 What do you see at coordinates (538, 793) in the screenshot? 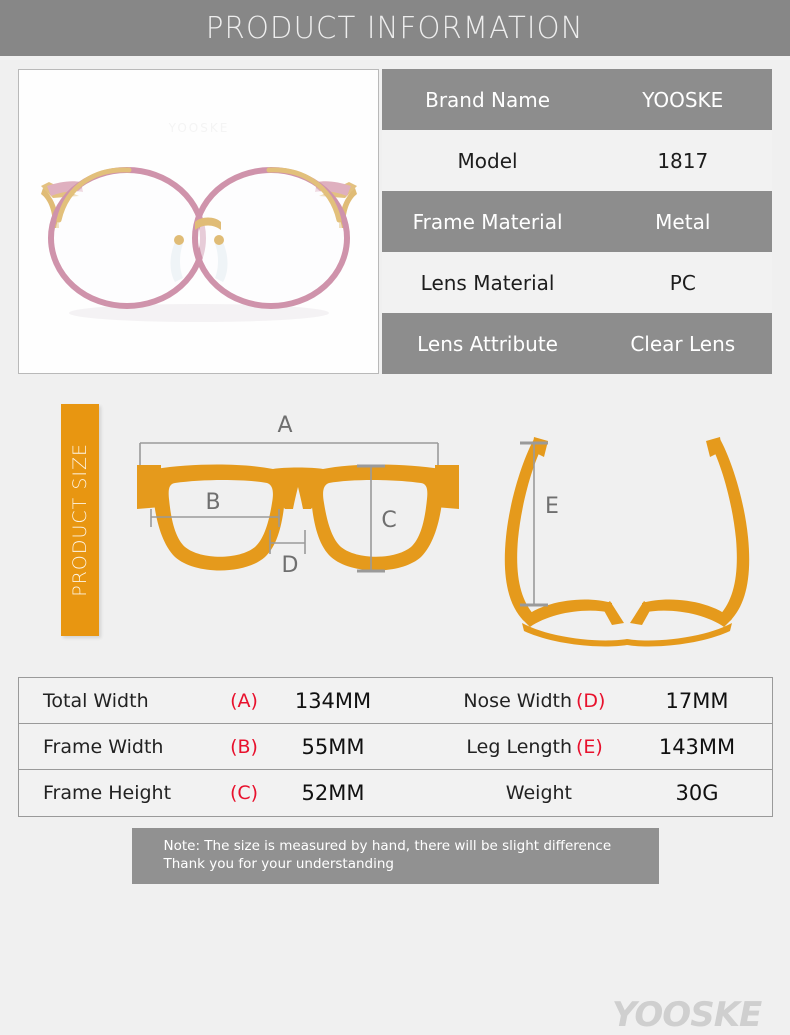
I see `measurement-name: Weight` at bounding box center [538, 793].